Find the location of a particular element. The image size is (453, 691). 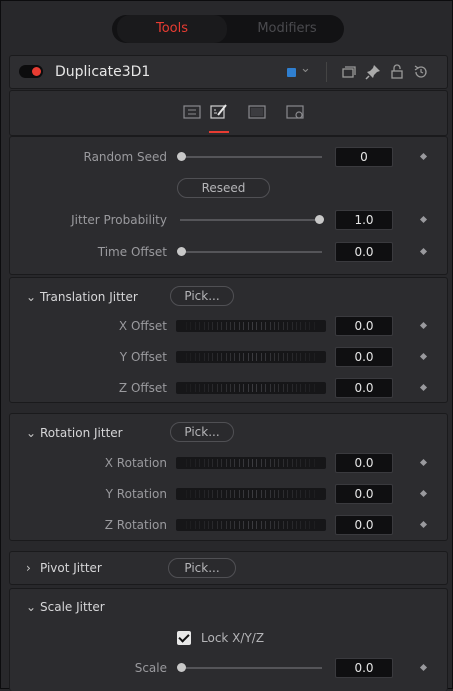

z-rotation-keyframe-icon is located at coordinates (423, 524).